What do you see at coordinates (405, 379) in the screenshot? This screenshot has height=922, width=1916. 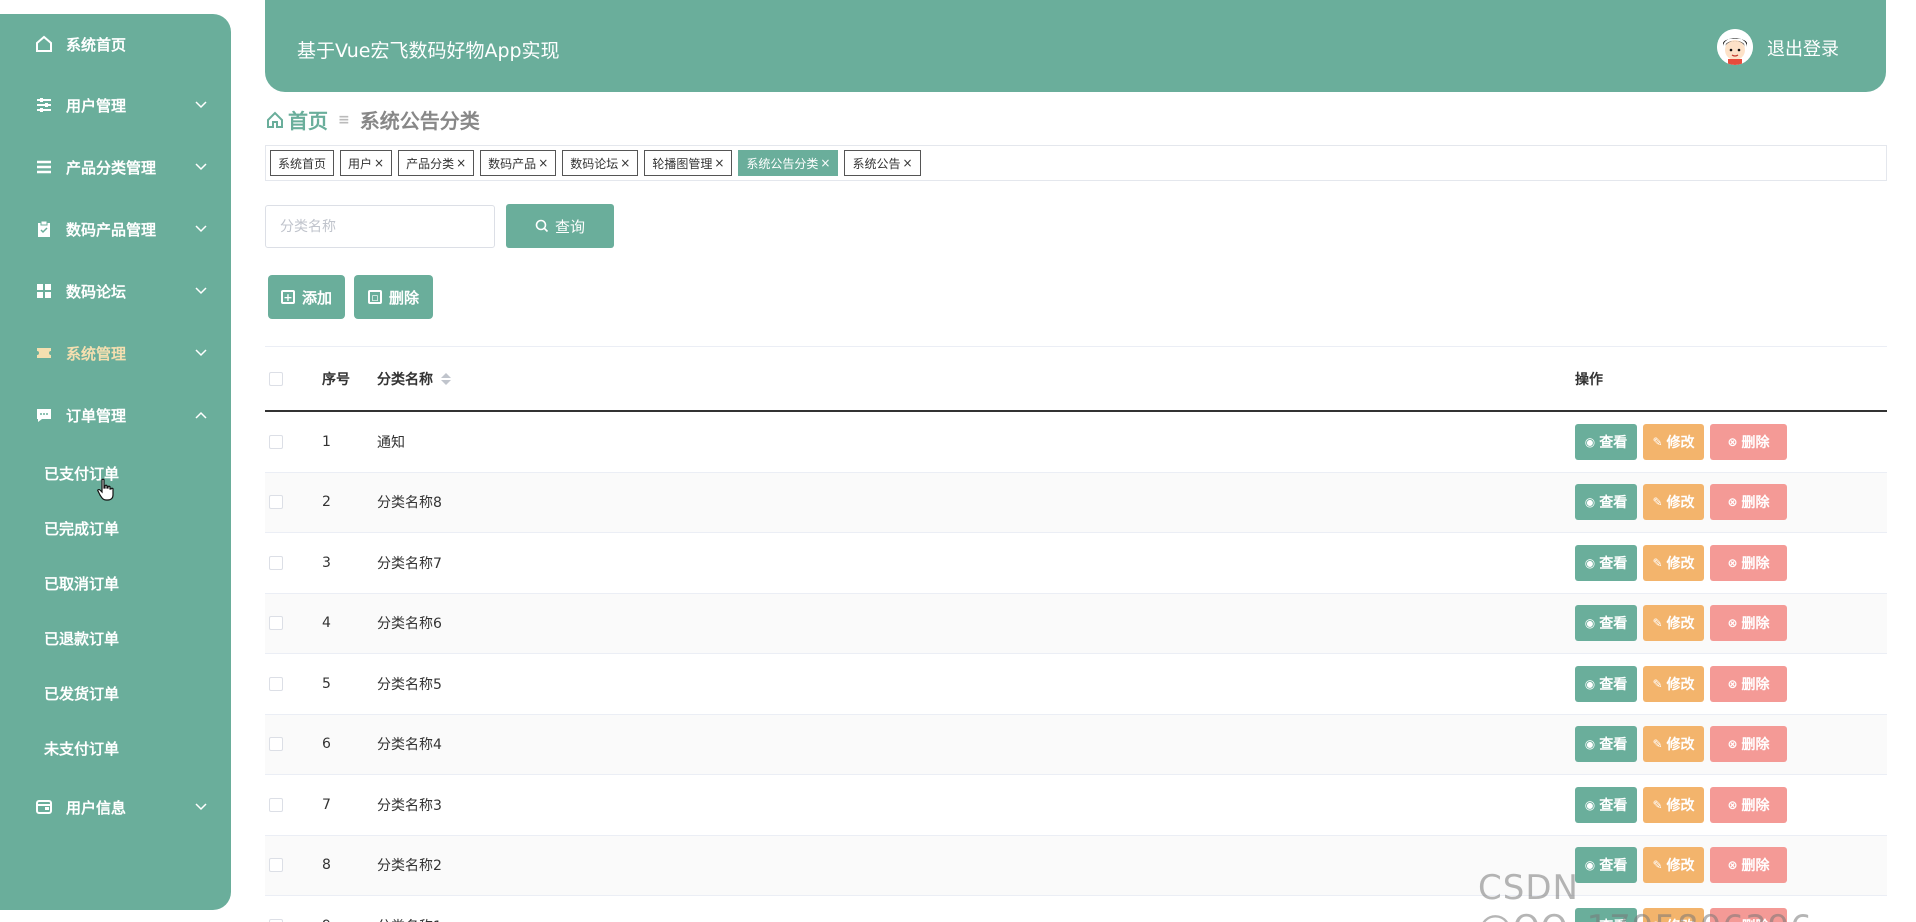 I see `header-name-label: 分类名称` at bounding box center [405, 379].